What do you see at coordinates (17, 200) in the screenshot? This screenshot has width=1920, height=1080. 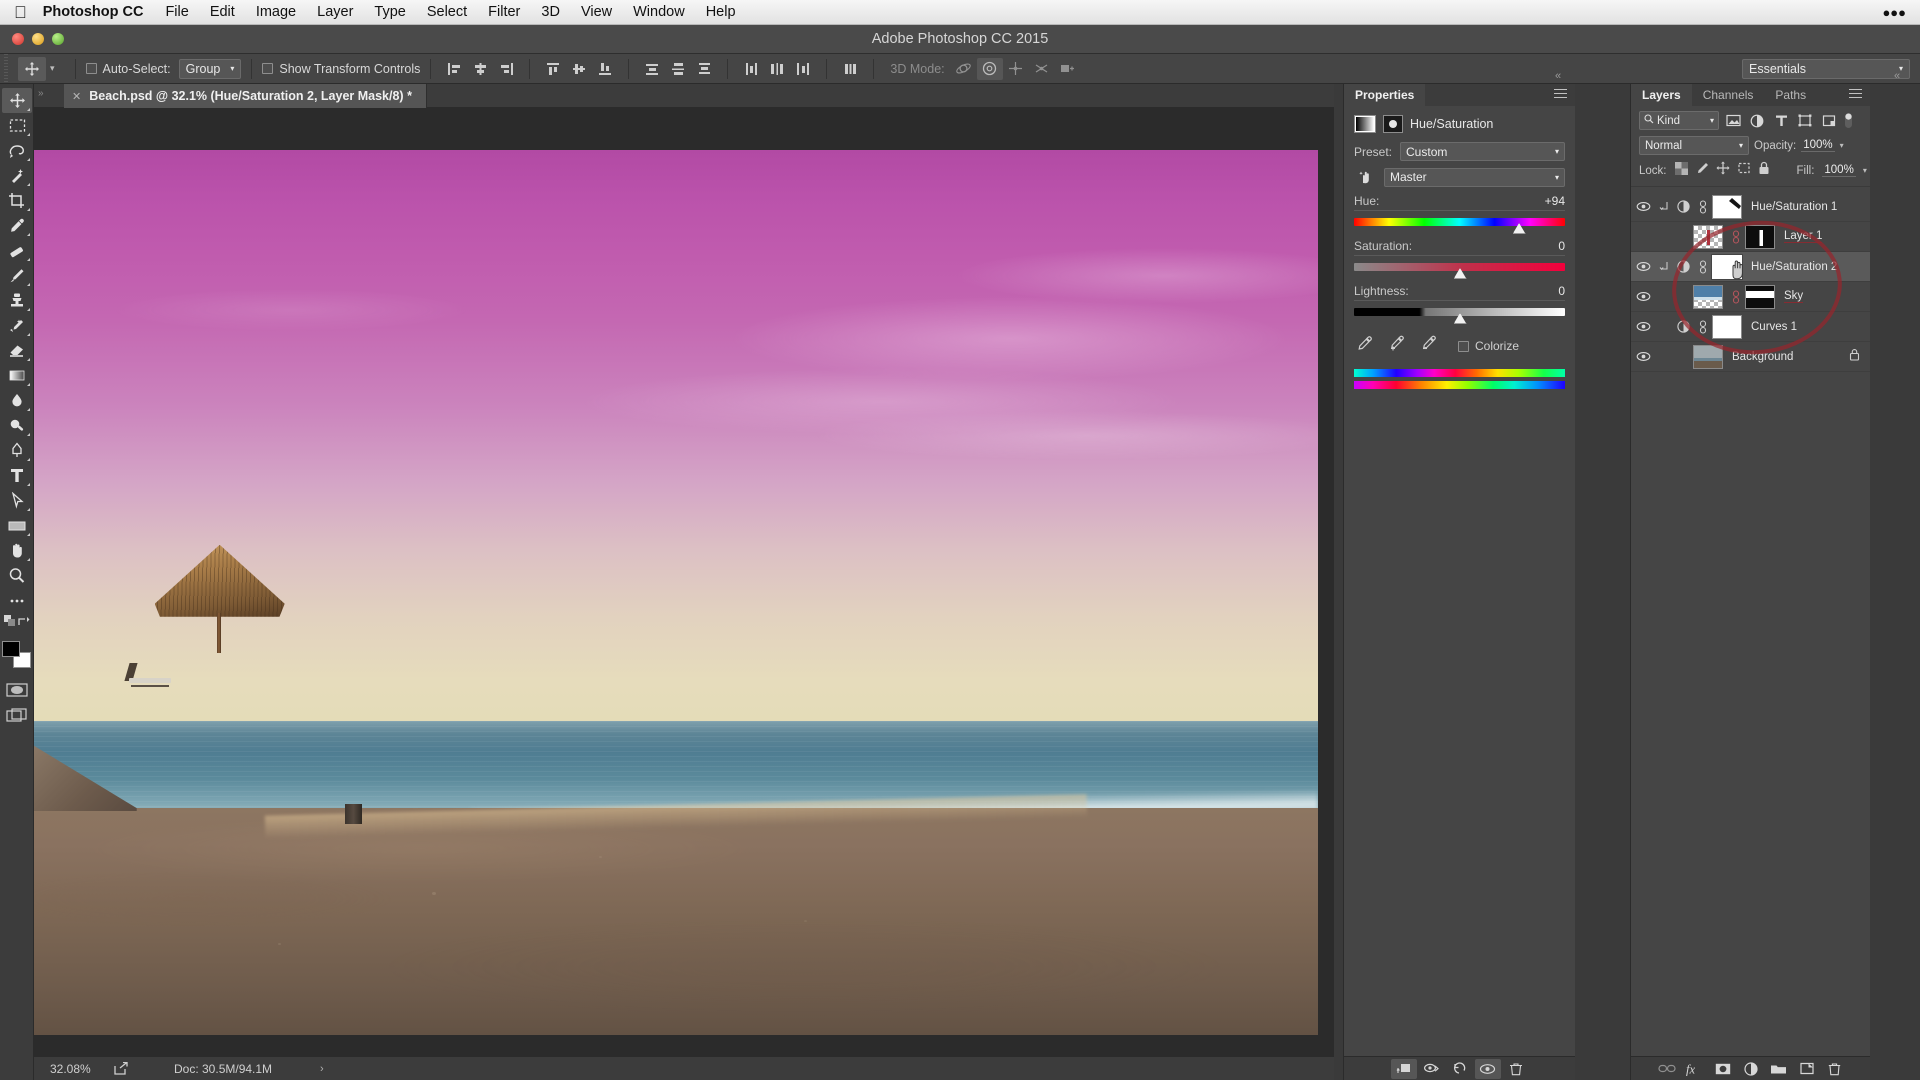 I see `crop-tool` at bounding box center [17, 200].